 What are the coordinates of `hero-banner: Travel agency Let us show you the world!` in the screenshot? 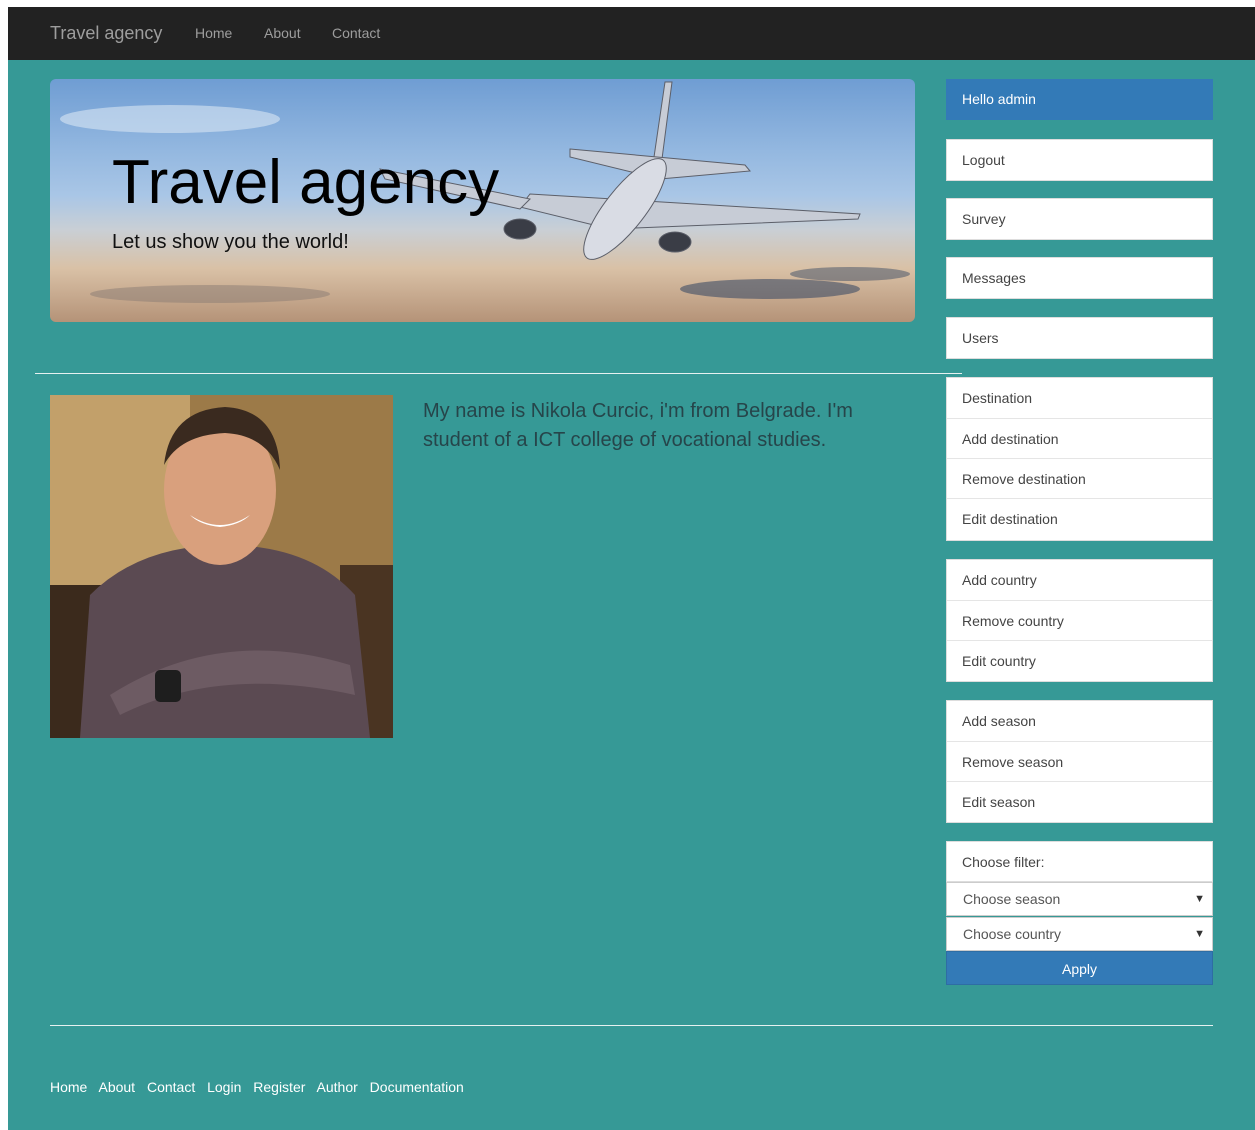 It's located at (482, 200).